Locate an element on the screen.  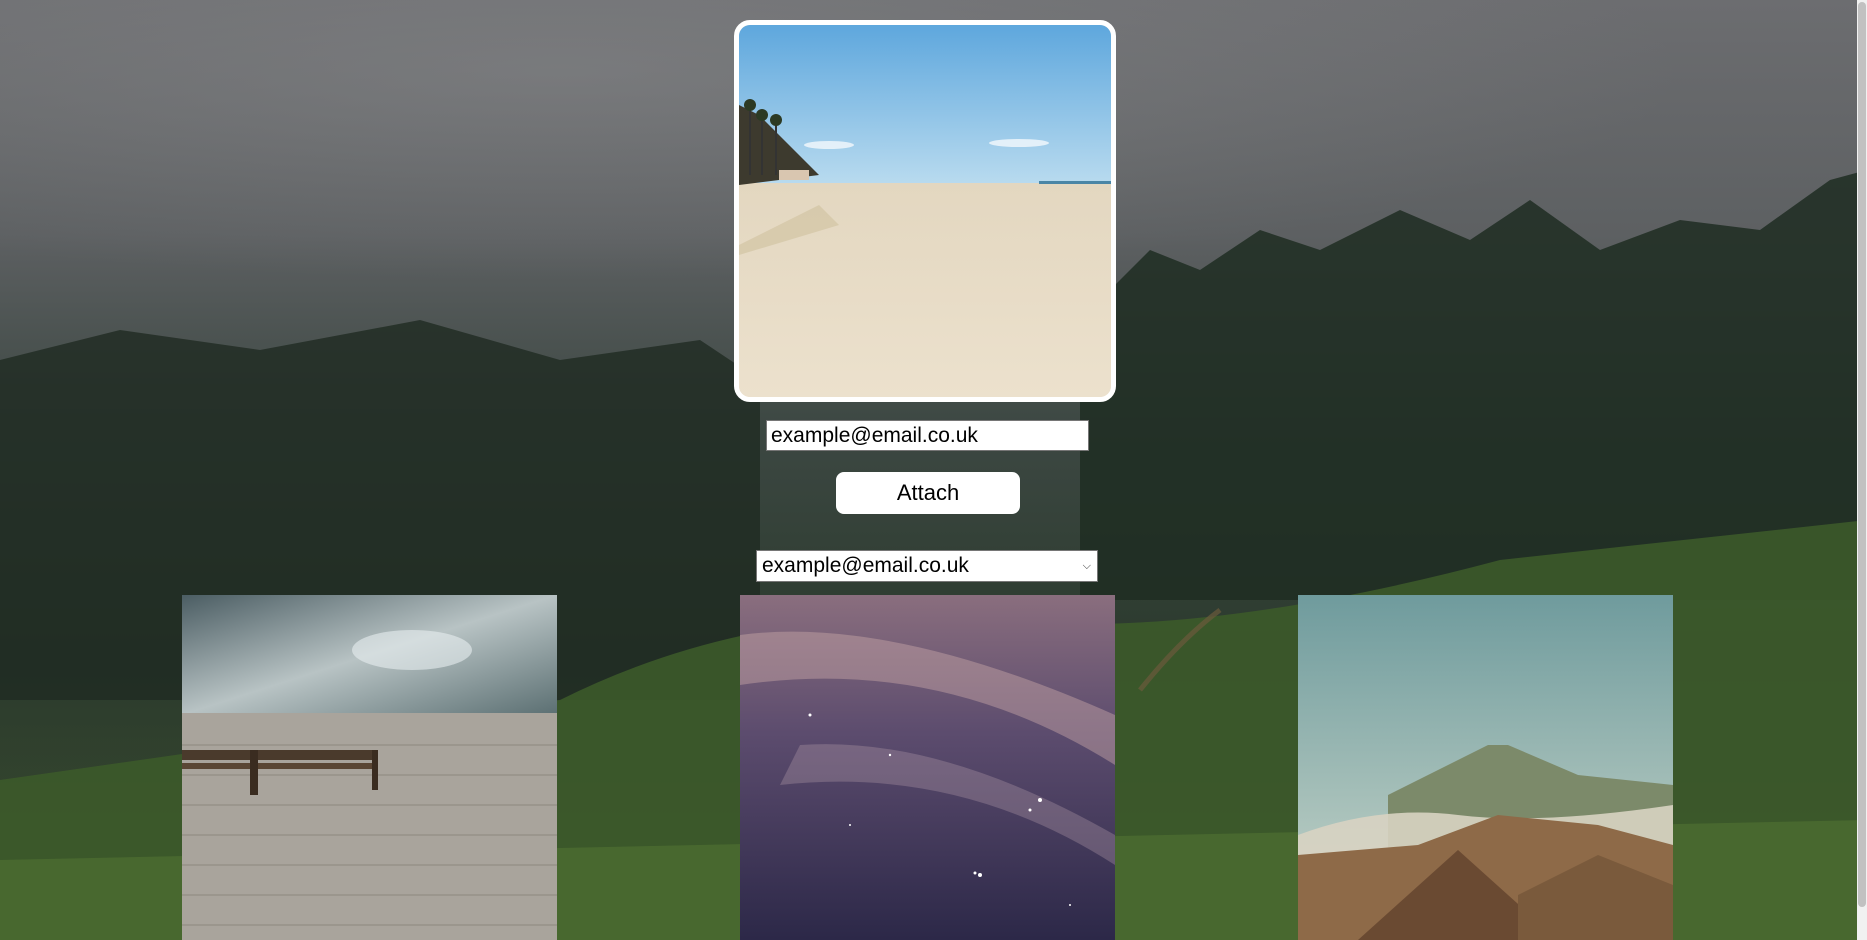
volcano-landscape-photo is located at coordinates (1485, 767).